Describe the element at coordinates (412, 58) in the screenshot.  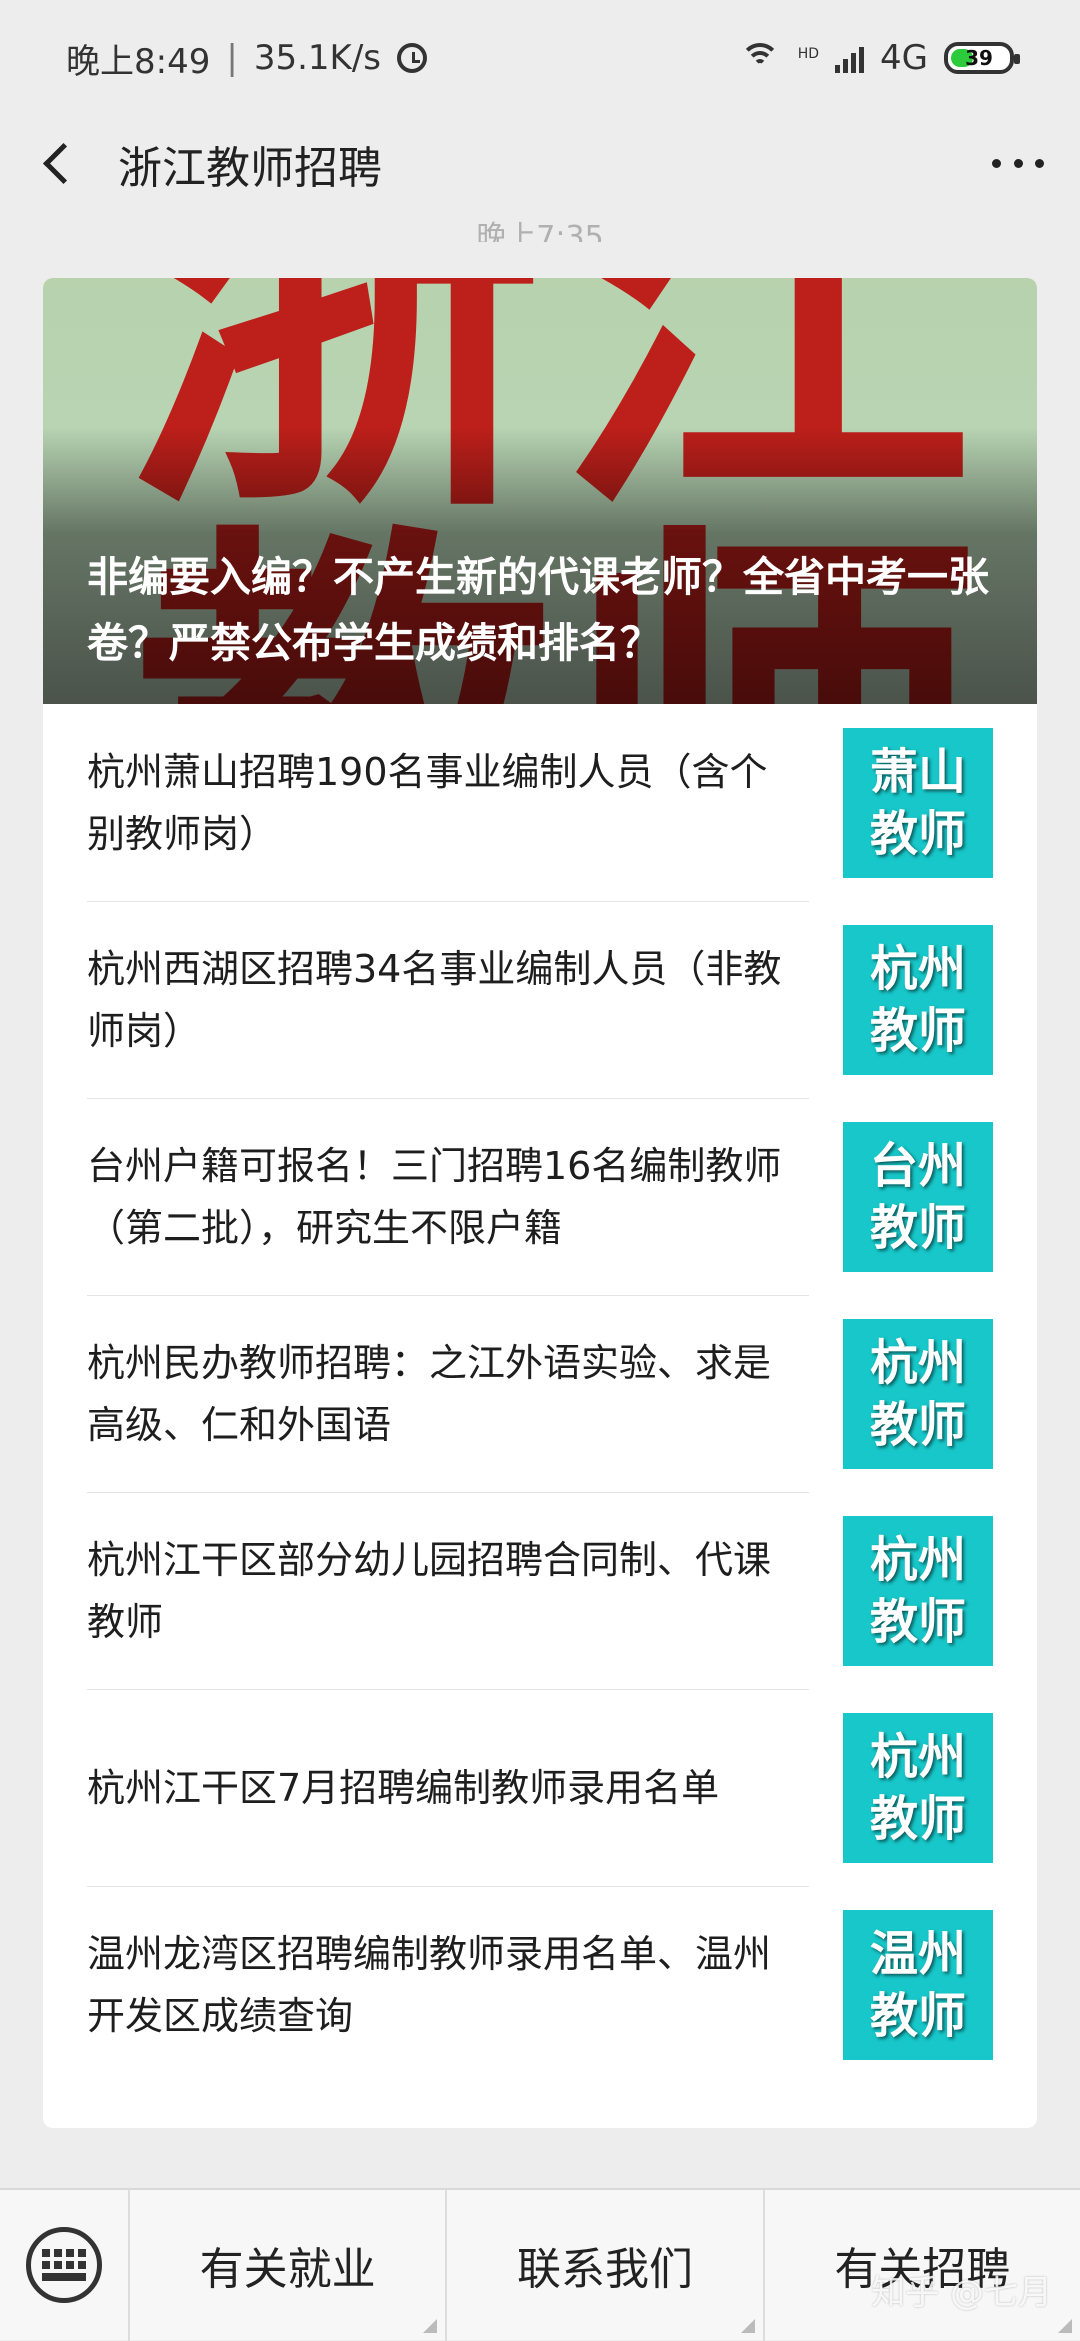
I see `alarm-icon` at that location.